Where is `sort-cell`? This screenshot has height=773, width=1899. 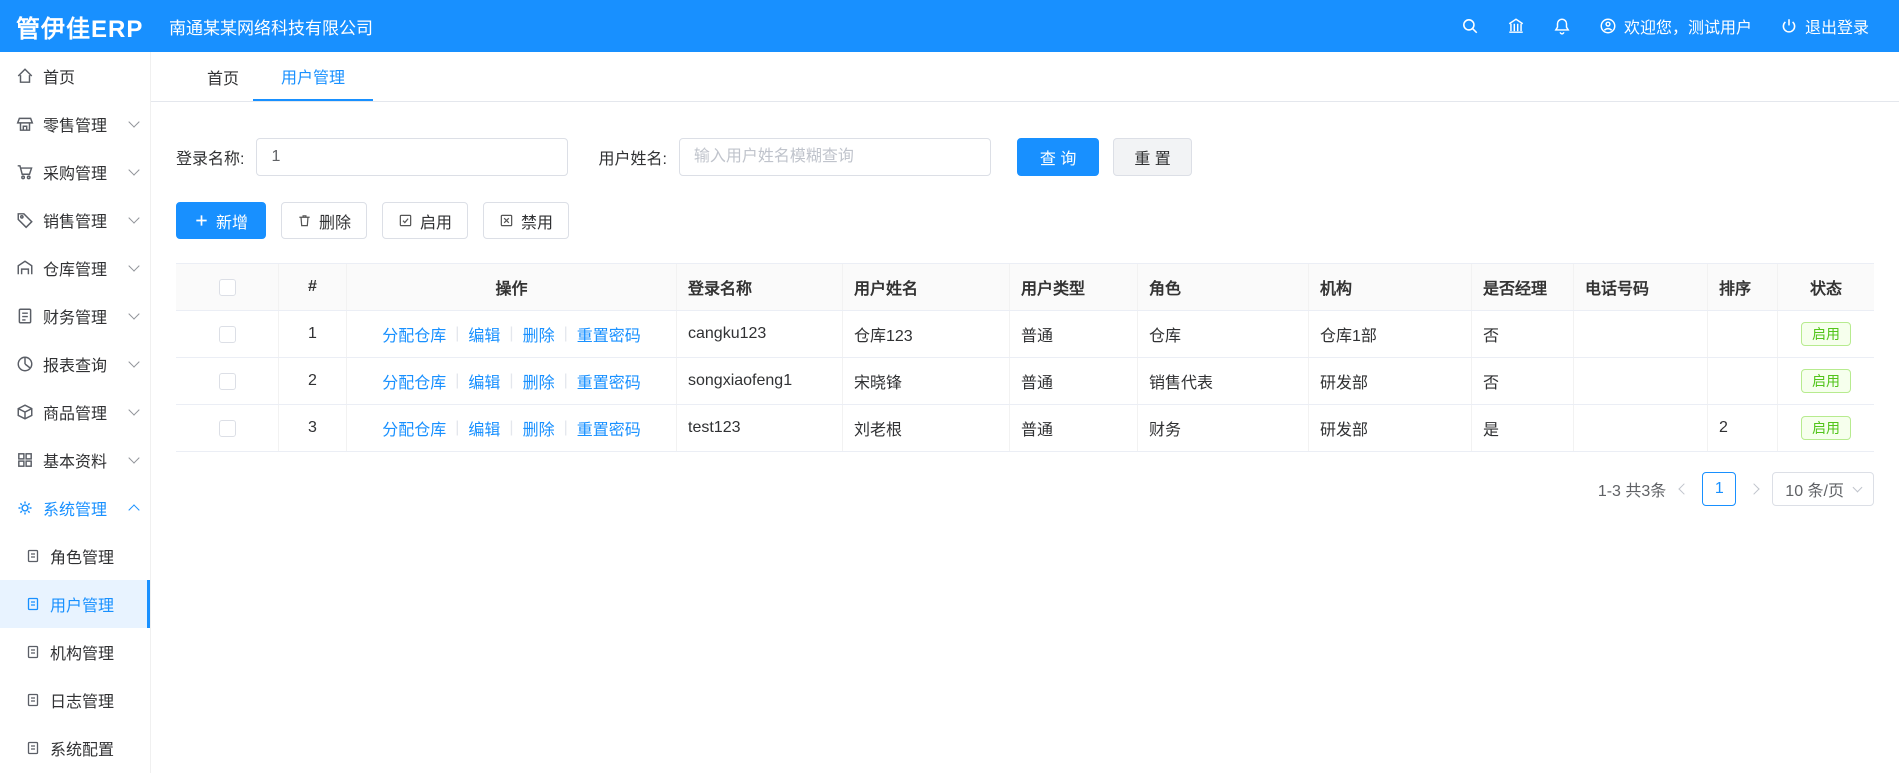
sort-cell is located at coordinates (1743, 334).